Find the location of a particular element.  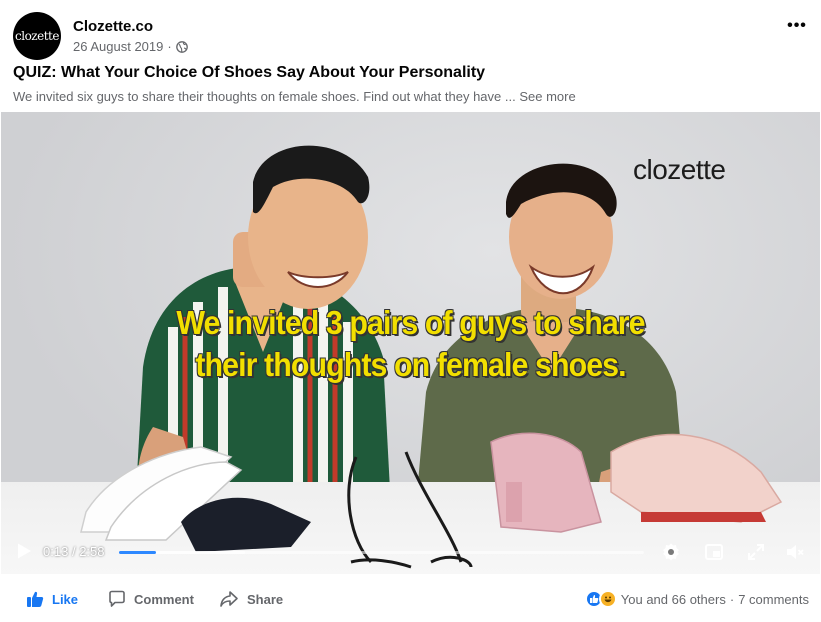

page-avatar: clozette is located at coordinates (37, 36).